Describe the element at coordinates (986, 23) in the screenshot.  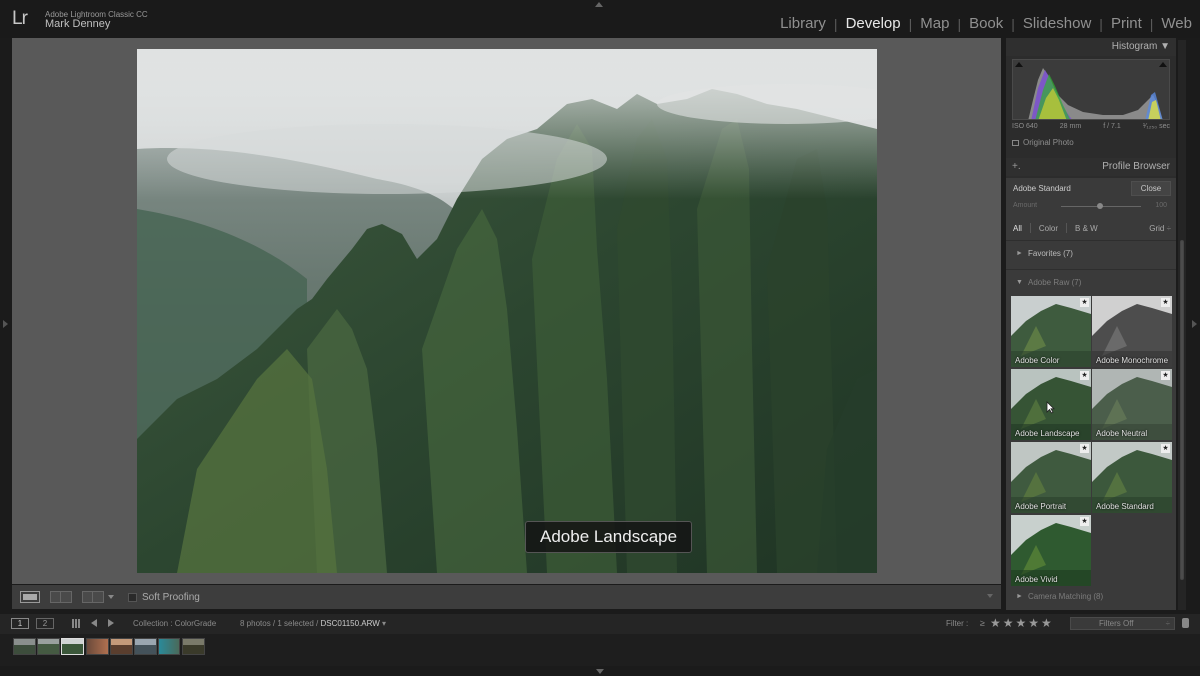
I see `module-book: Book` at that location.